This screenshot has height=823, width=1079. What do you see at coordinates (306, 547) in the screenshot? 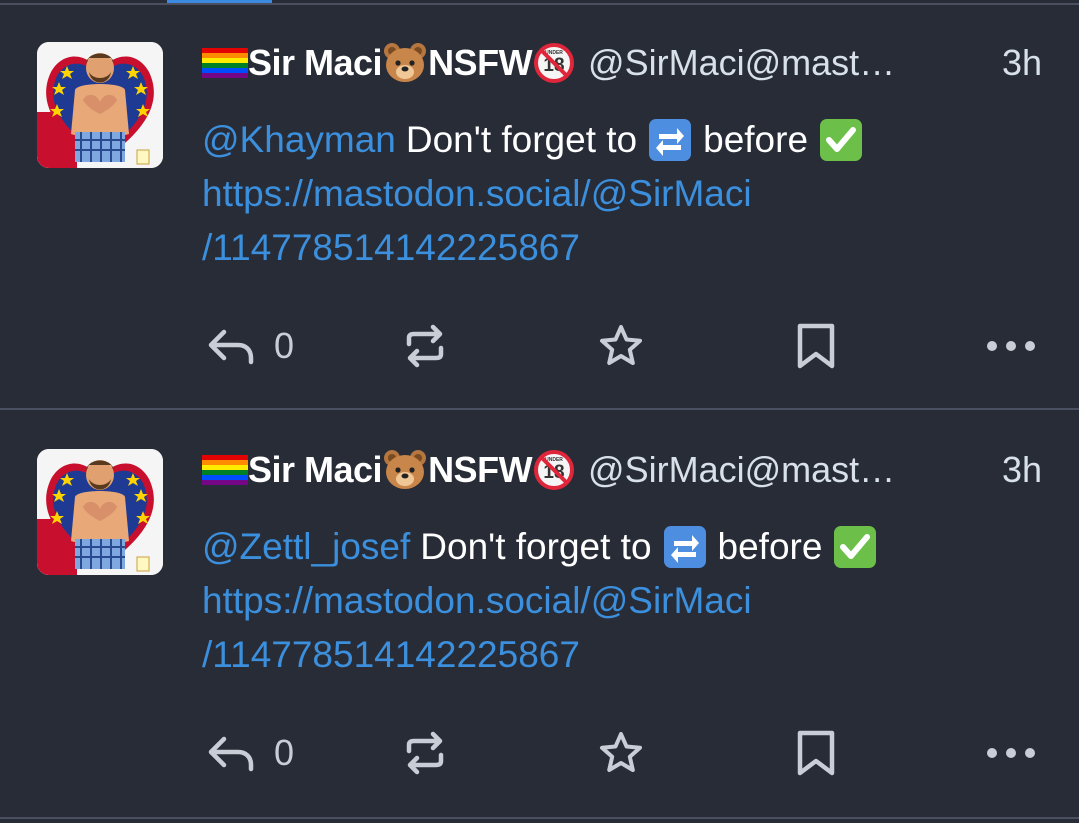
I see `mention-link: @Zettl_josef` at bounding box center [306, 547].